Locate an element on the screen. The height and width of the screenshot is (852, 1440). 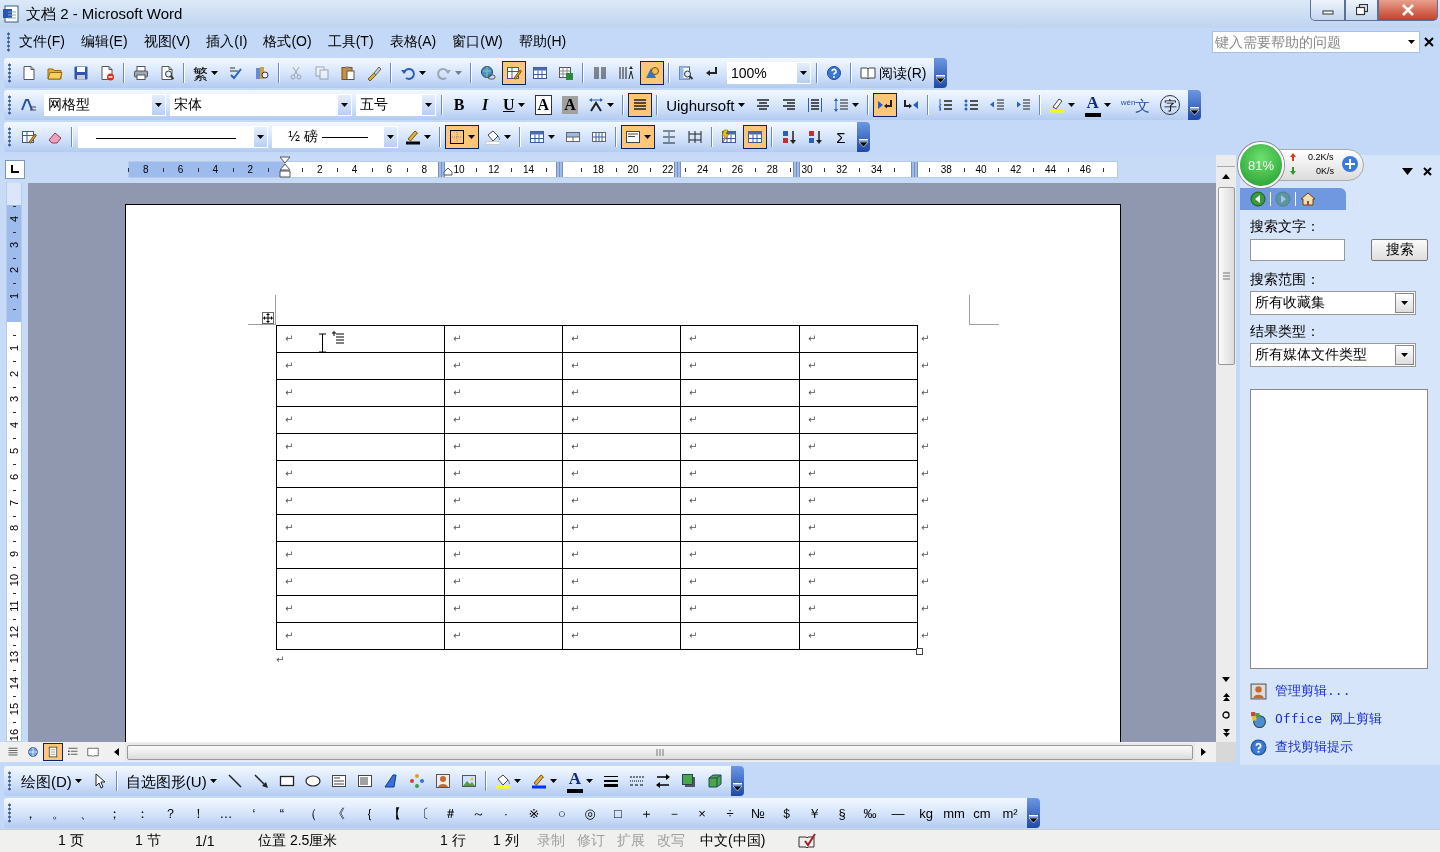
combo-box: ½ 磅 is located at coordinates (335, 137).